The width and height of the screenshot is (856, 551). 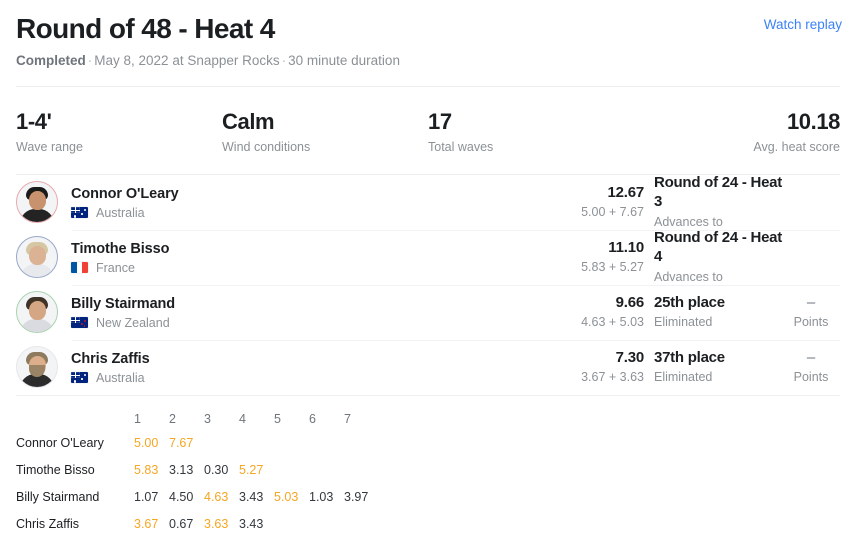 What do you see at coordinates (47, 524) in the screenshot?
I see `wave-row-athlete: Chris Zaffis` at bounding box center [47, 524].